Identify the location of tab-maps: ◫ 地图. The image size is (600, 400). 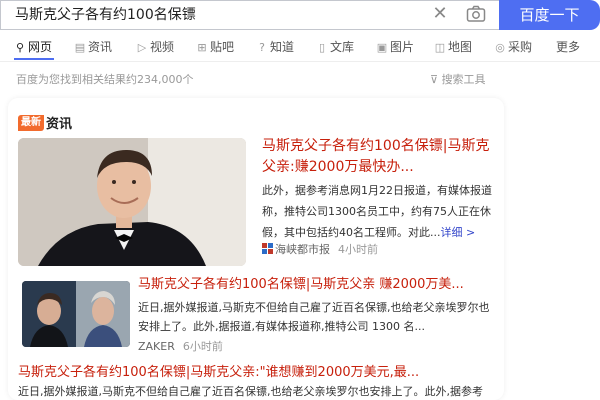
(453, 48).